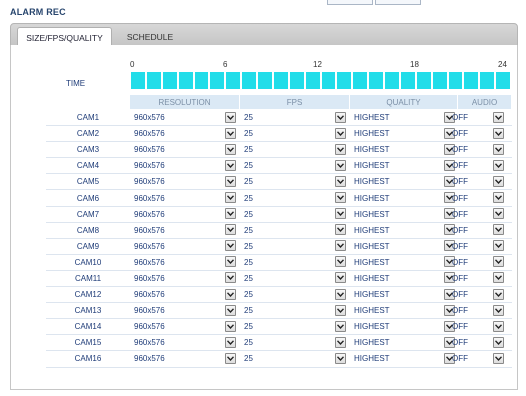  What do you see at coordinates (150, 37) in the screenshot?
I see `tab-schedule: SCHEDULE` at bounding box center [150, 37].